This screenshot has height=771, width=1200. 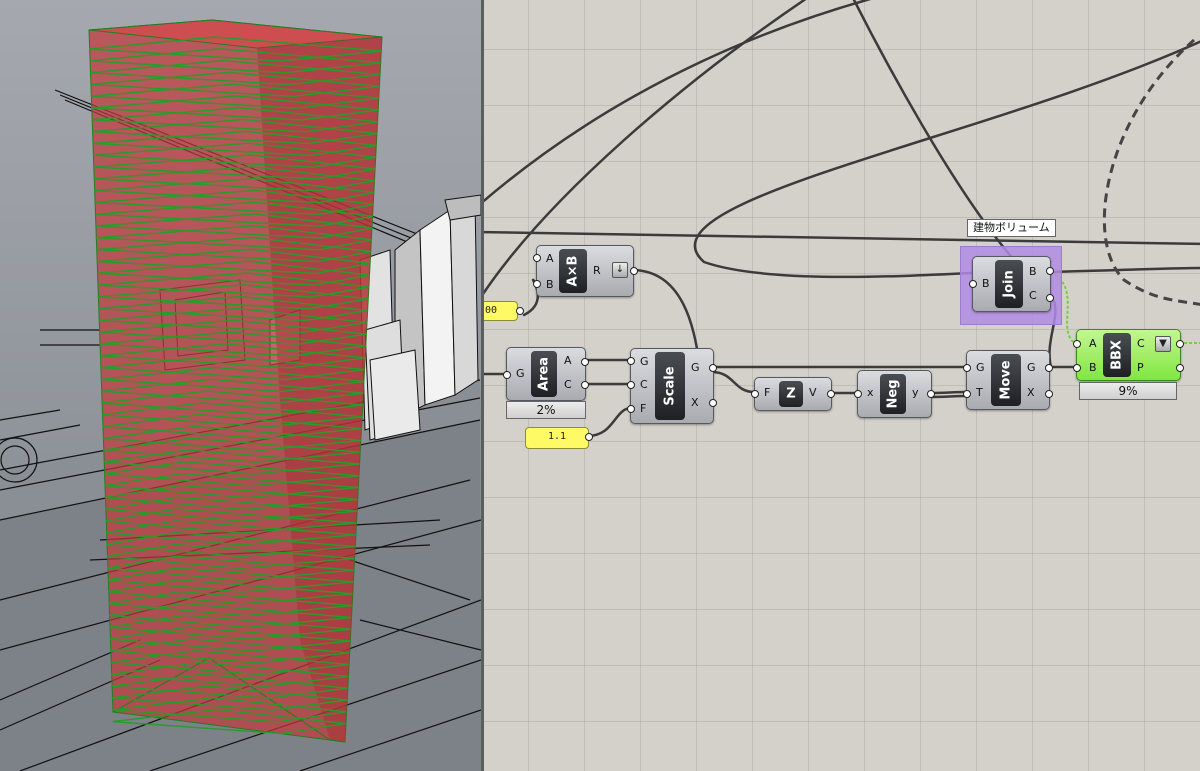 I want to click on bbx-nickname: BBX, so click(x=1117, y=355).